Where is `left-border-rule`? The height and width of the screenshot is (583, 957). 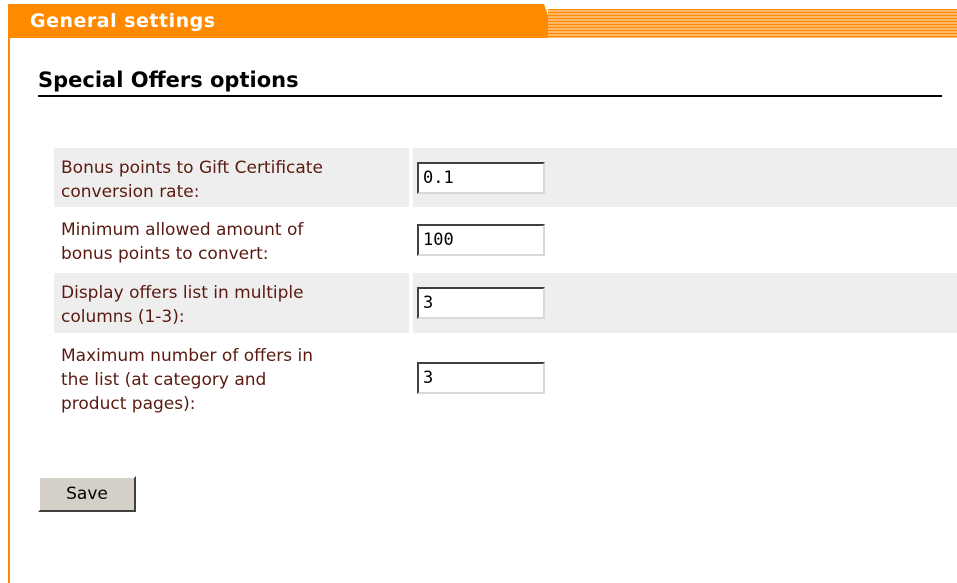 left-border-rule is located at coordinates (9, 310).